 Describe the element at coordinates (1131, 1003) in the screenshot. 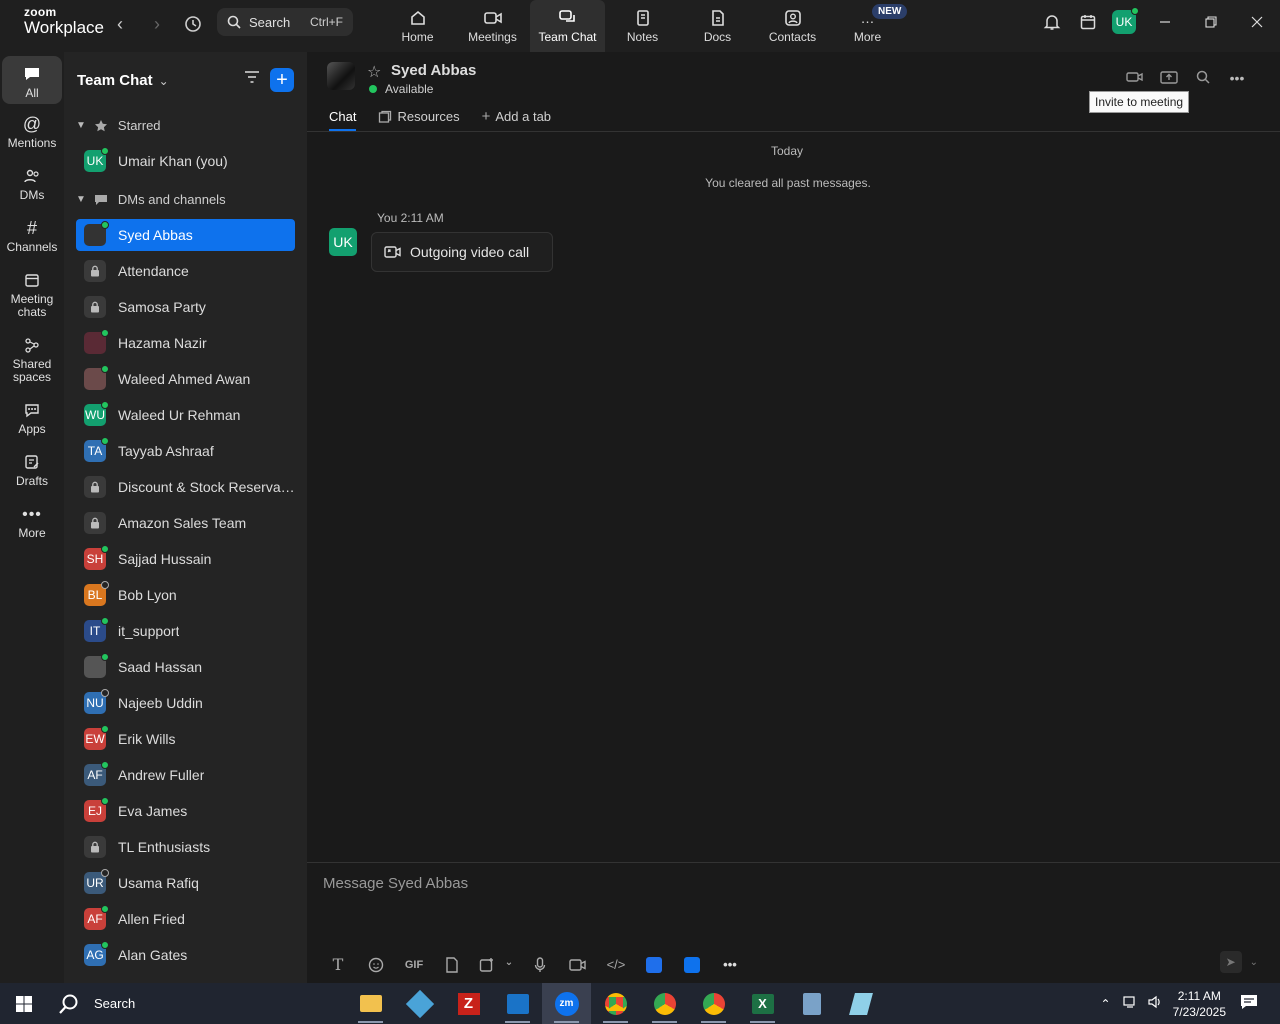

I see `network-icon` at that location.